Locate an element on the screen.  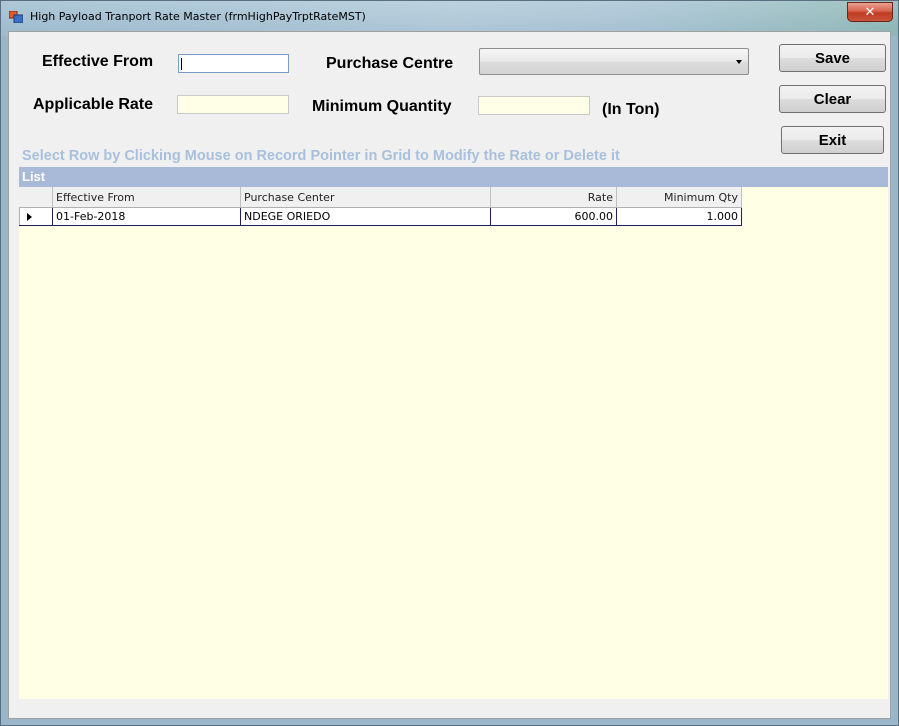
column-header-purchase-center: Purchase Center is located at coordinates (366, 197).